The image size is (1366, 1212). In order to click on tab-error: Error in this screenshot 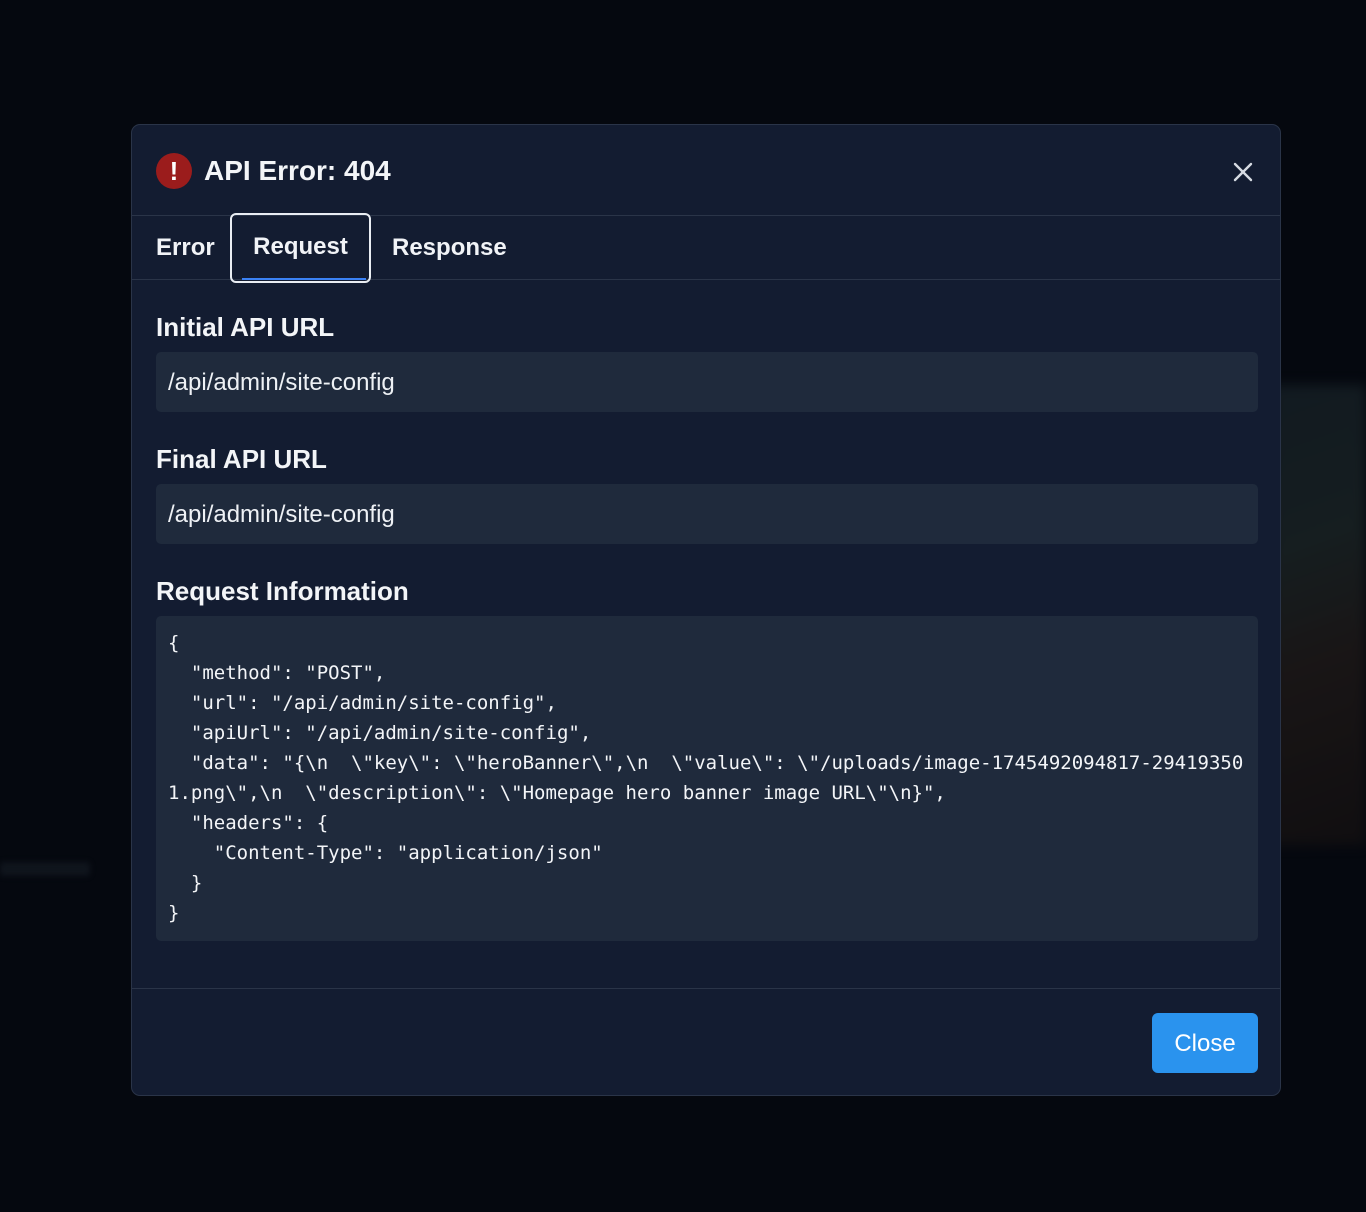, I will do `click(185, 248)`.